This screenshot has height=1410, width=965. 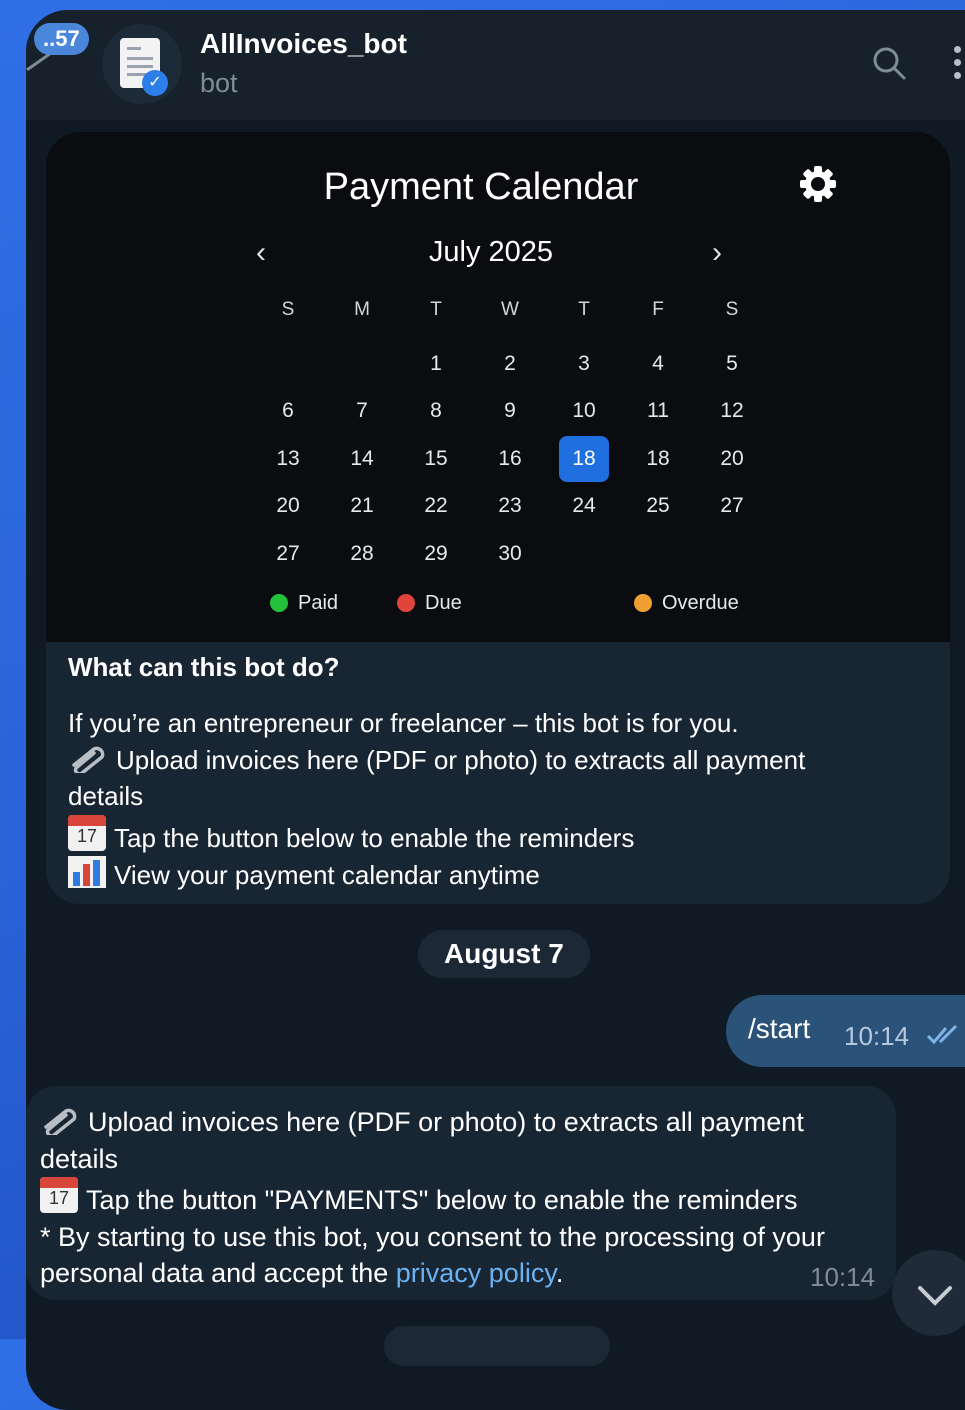 I want to click on calendar-legend: Paid Due Overdue, so click(x=498, y=603).